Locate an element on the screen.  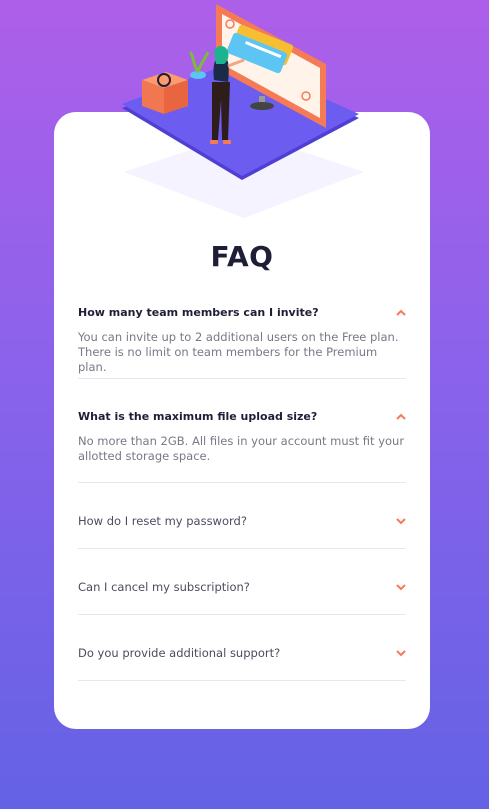
faq-item: Can I cancel my subscription? is located at coordinates (242, 596).